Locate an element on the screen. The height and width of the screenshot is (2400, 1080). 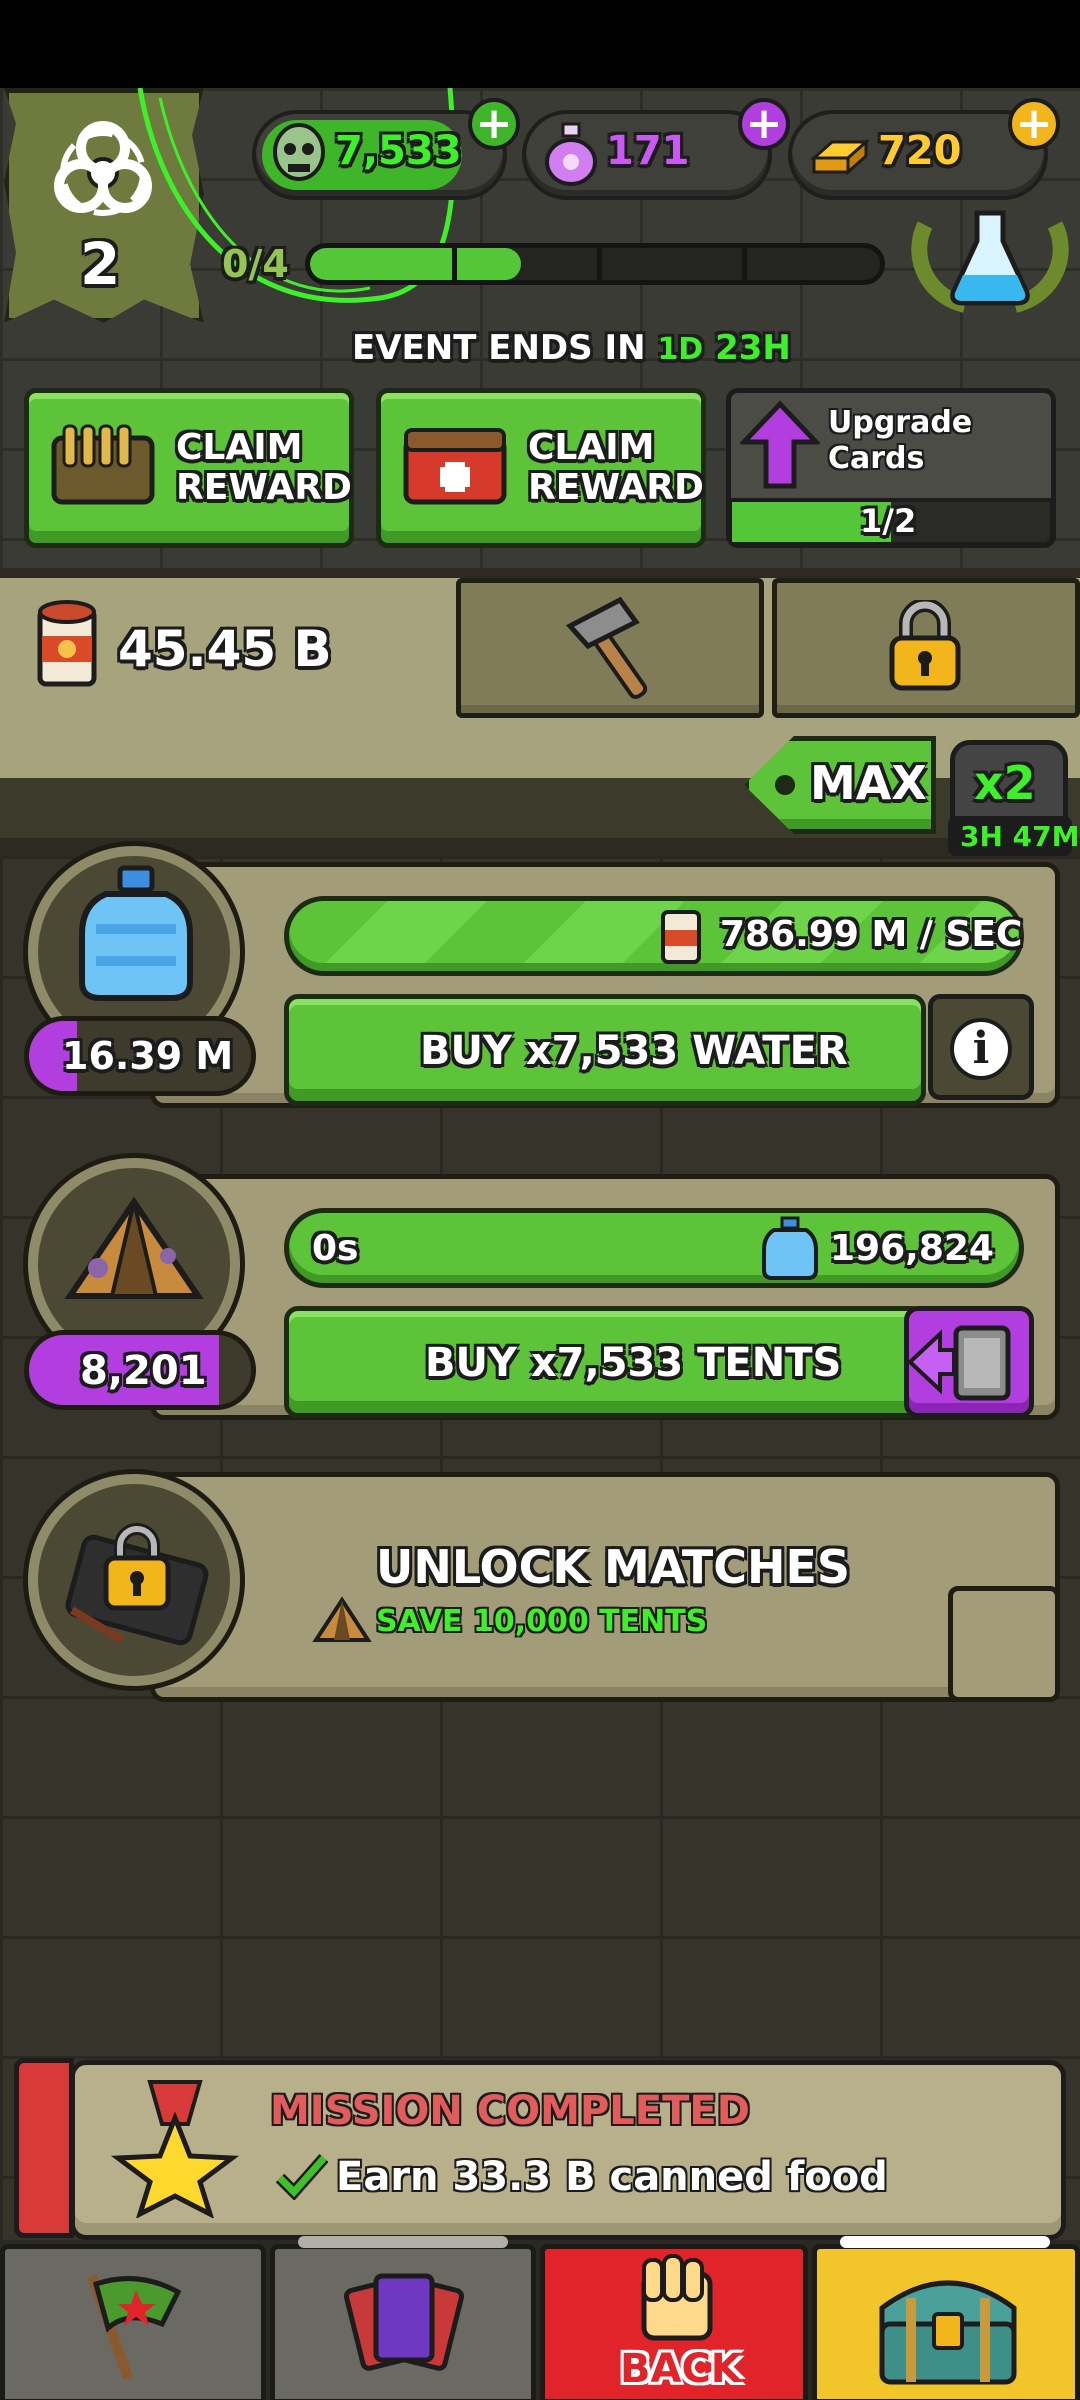
unlock-matches-requirement: SAVE 10,000 TENTS is located at coordinates (542, 1621).